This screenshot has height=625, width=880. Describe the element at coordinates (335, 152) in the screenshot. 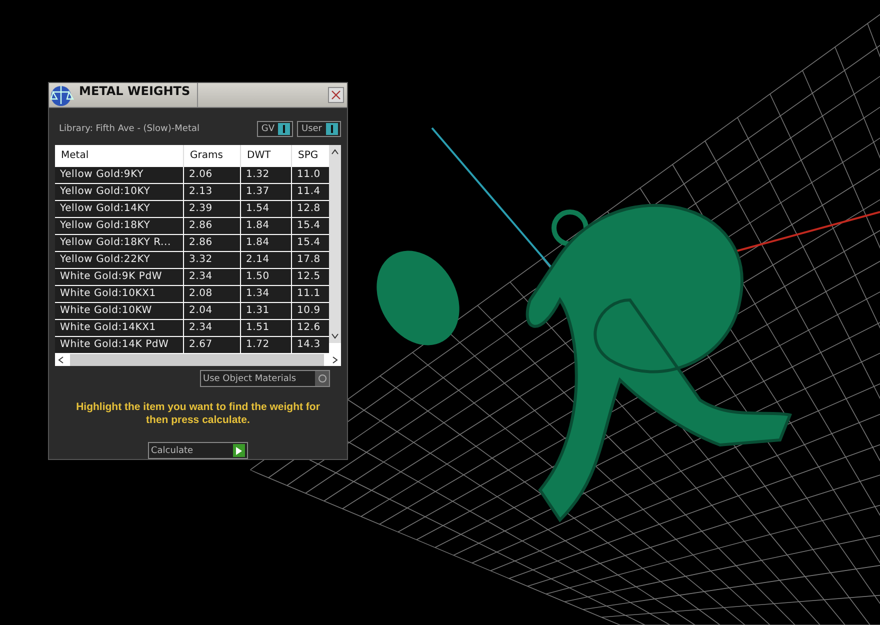

I see `up-caret-icon` at that location.